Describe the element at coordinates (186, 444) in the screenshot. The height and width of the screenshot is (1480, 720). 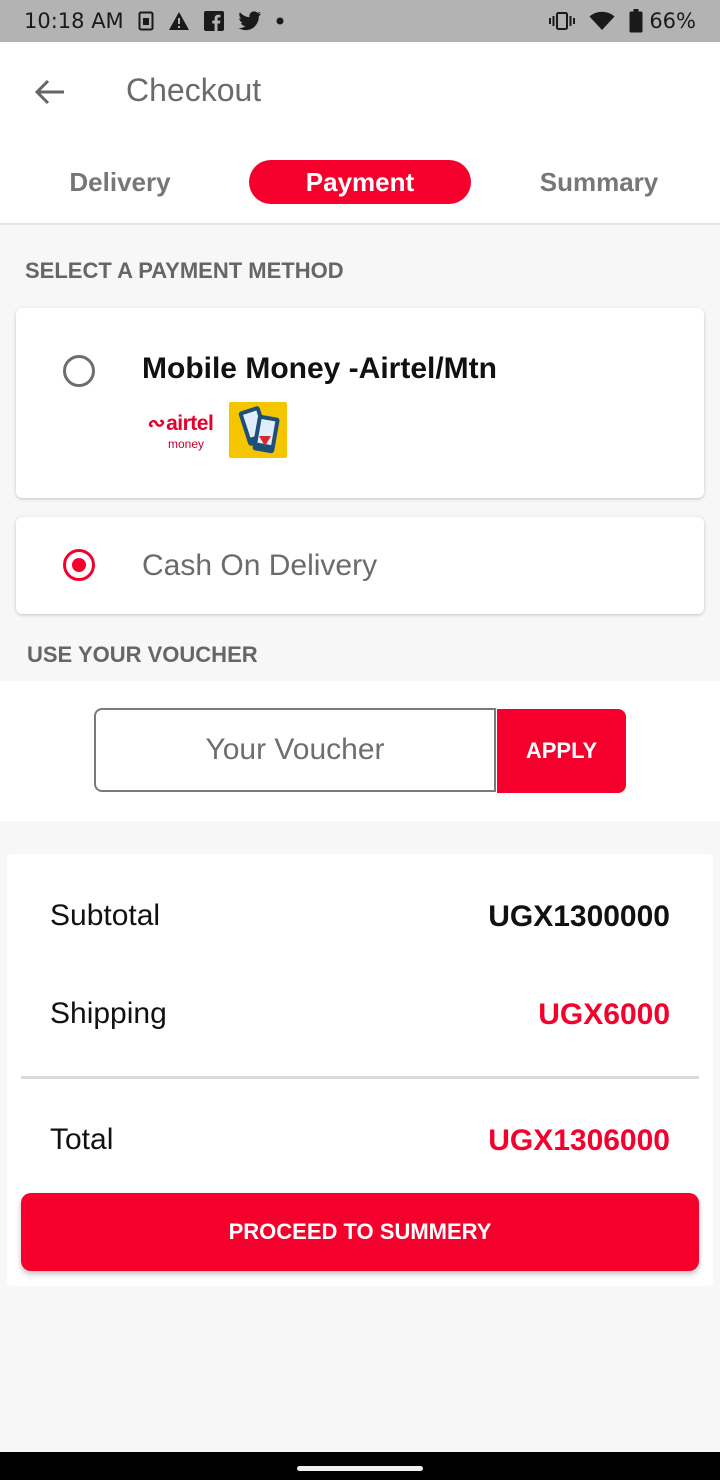
I see `airtel-logo-sub: money` at that location.